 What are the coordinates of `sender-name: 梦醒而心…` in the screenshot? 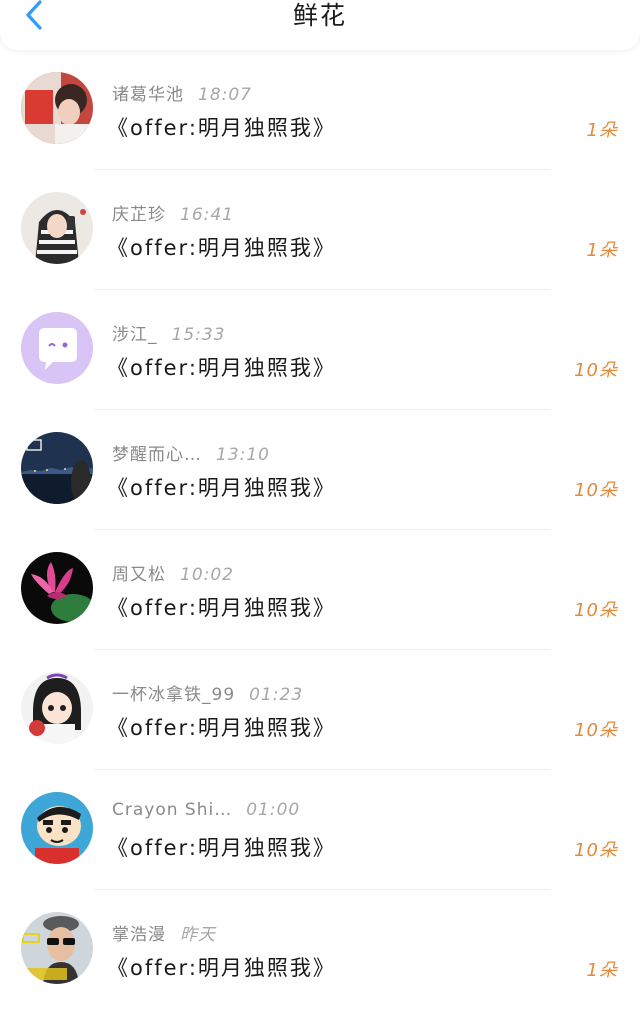 It's located at (157, 455).